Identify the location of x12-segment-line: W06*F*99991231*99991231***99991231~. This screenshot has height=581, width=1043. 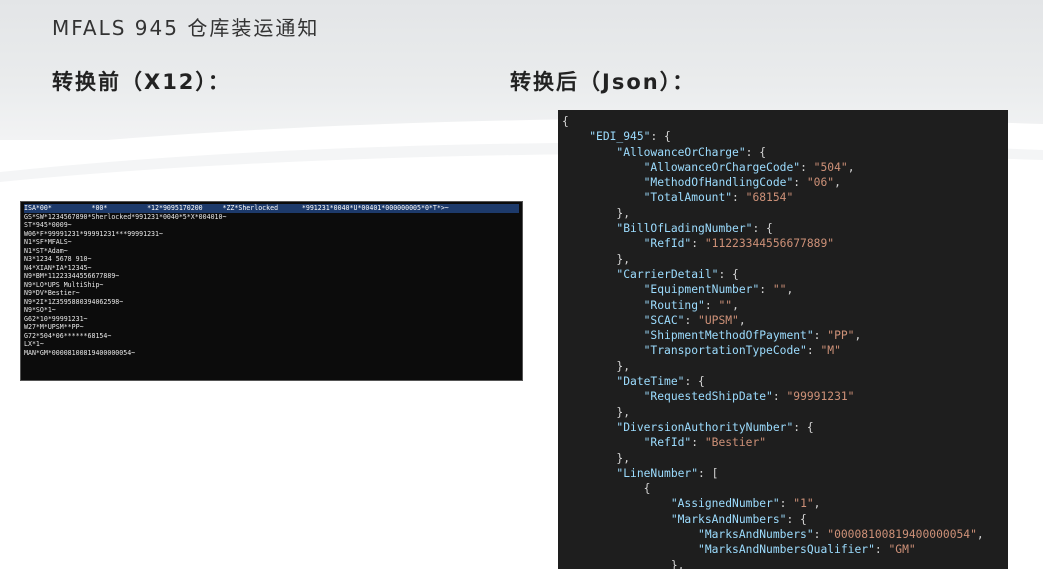
(93, 233).